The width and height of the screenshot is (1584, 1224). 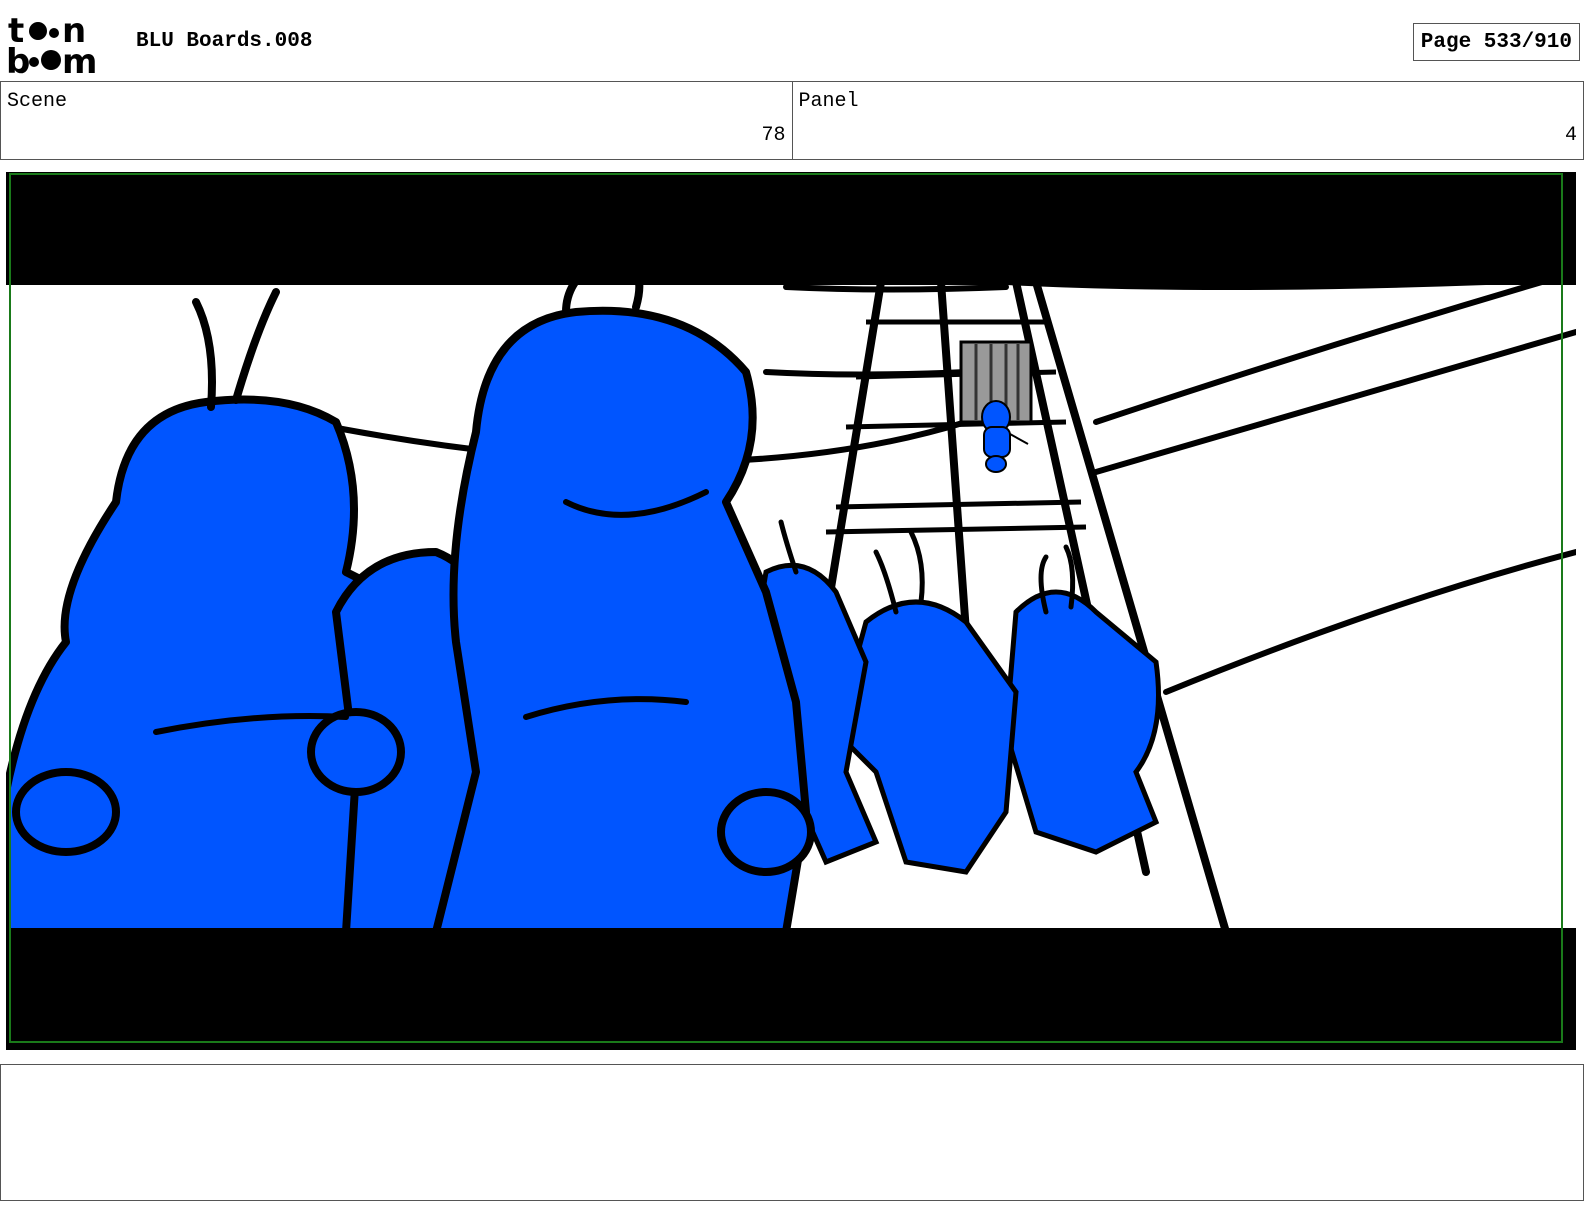 What do you see at coordinates (224, 41) in the screenshot?
I see `project-title: BLU Boards.008` at bounding box center [224, 41].